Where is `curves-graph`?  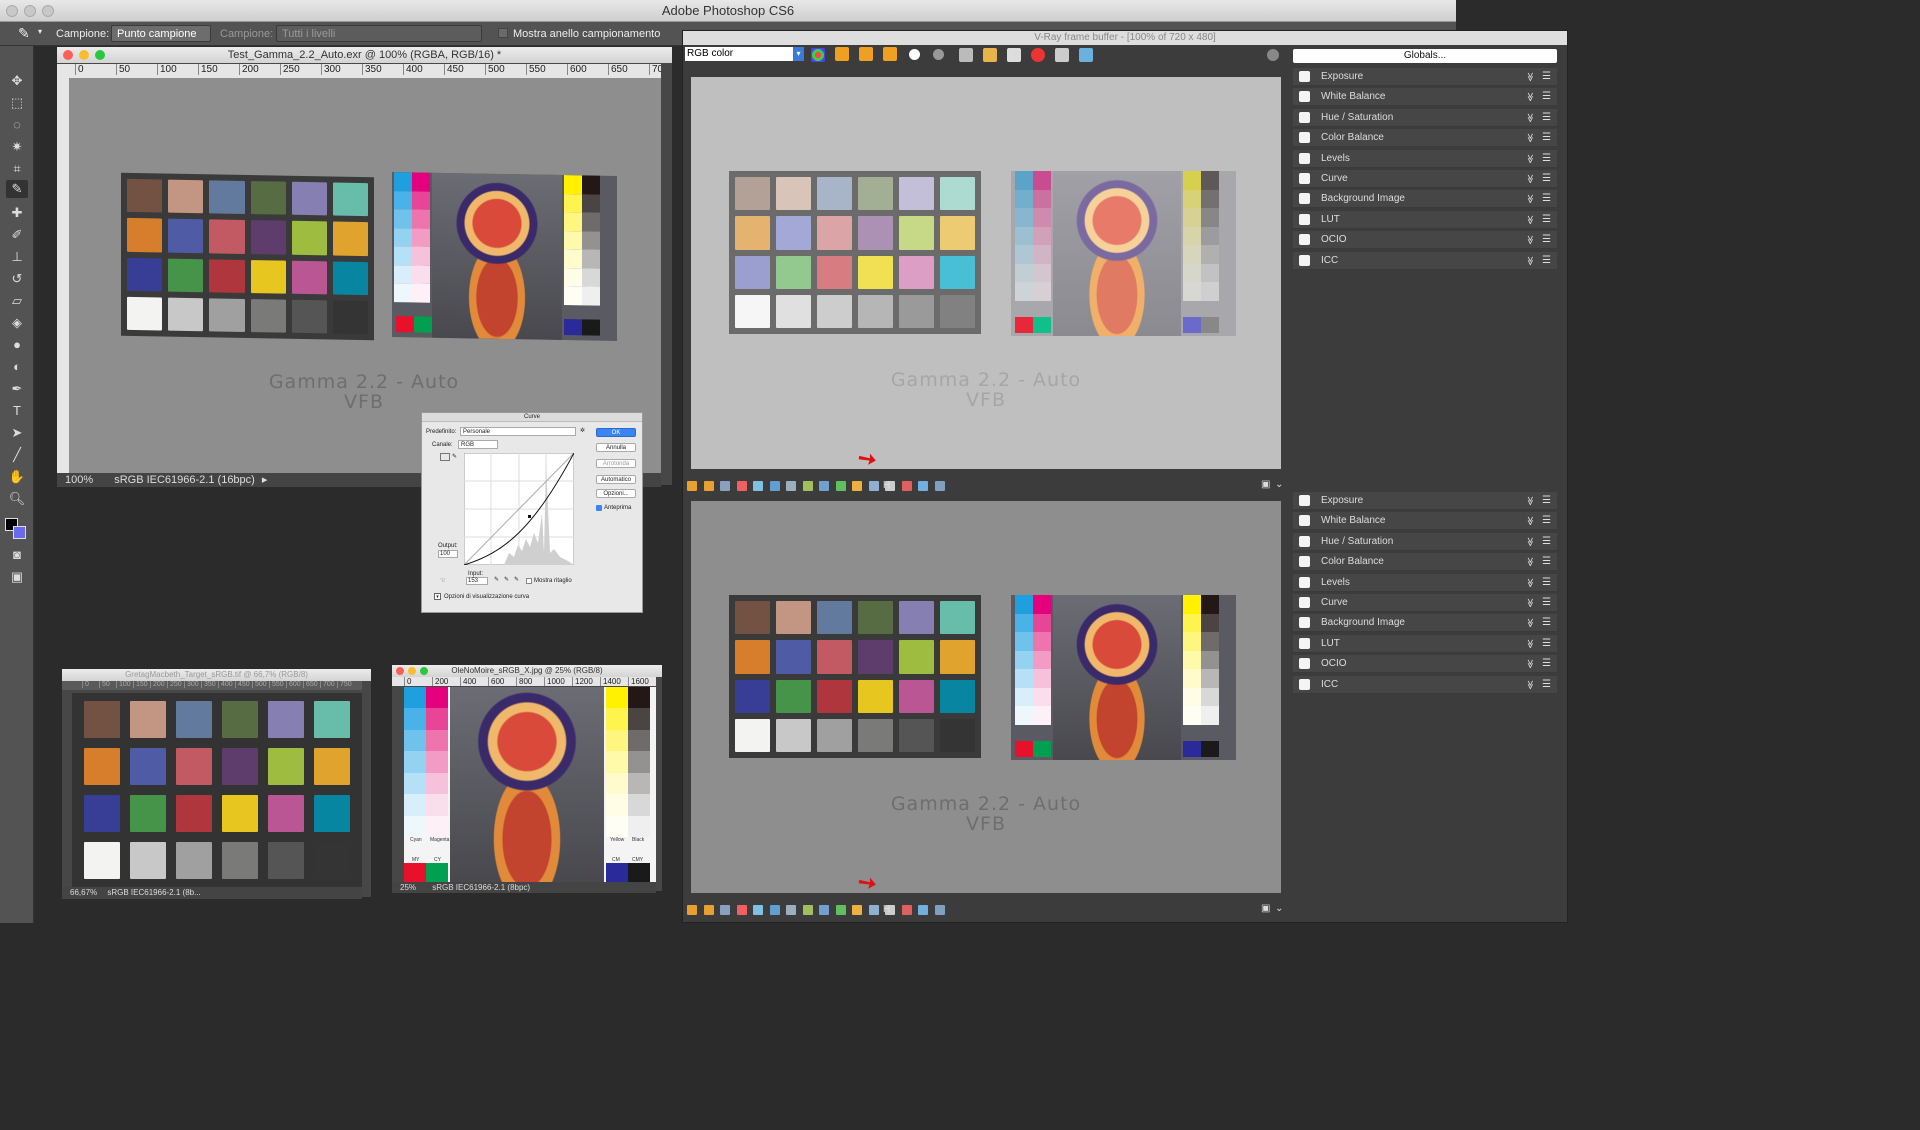
curves-graph is located at coordinates (519, 509).